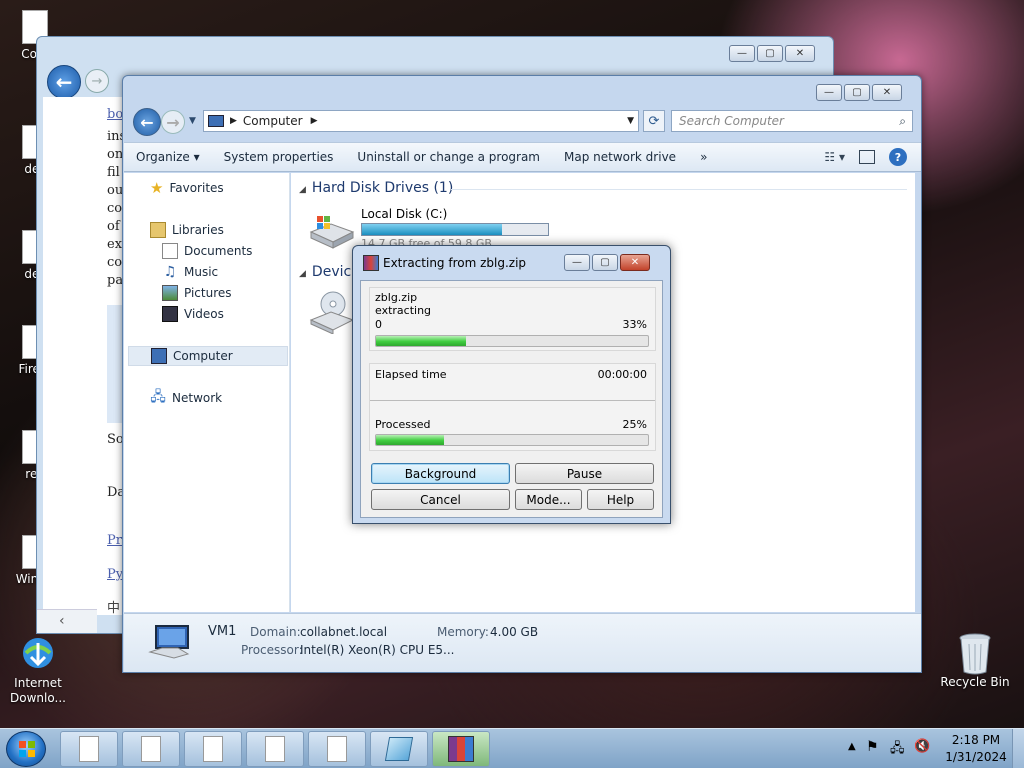 This screenshot has width=1024, height=768. What do you see at coordinates (703, 157) in the screenshot?
I see `more-commands-button: »` at bounding box center [703, 157].